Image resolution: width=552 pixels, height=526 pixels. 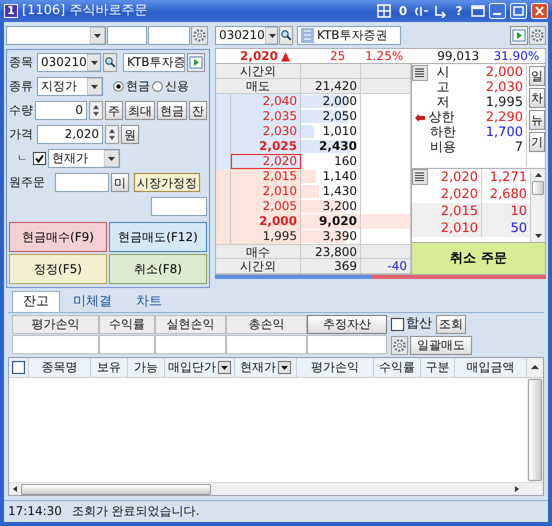 I want to click on close-icon, so click(x=539, y=11).